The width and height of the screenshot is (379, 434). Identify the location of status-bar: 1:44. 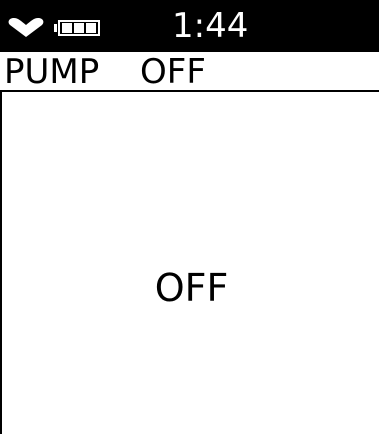
(189, 26).